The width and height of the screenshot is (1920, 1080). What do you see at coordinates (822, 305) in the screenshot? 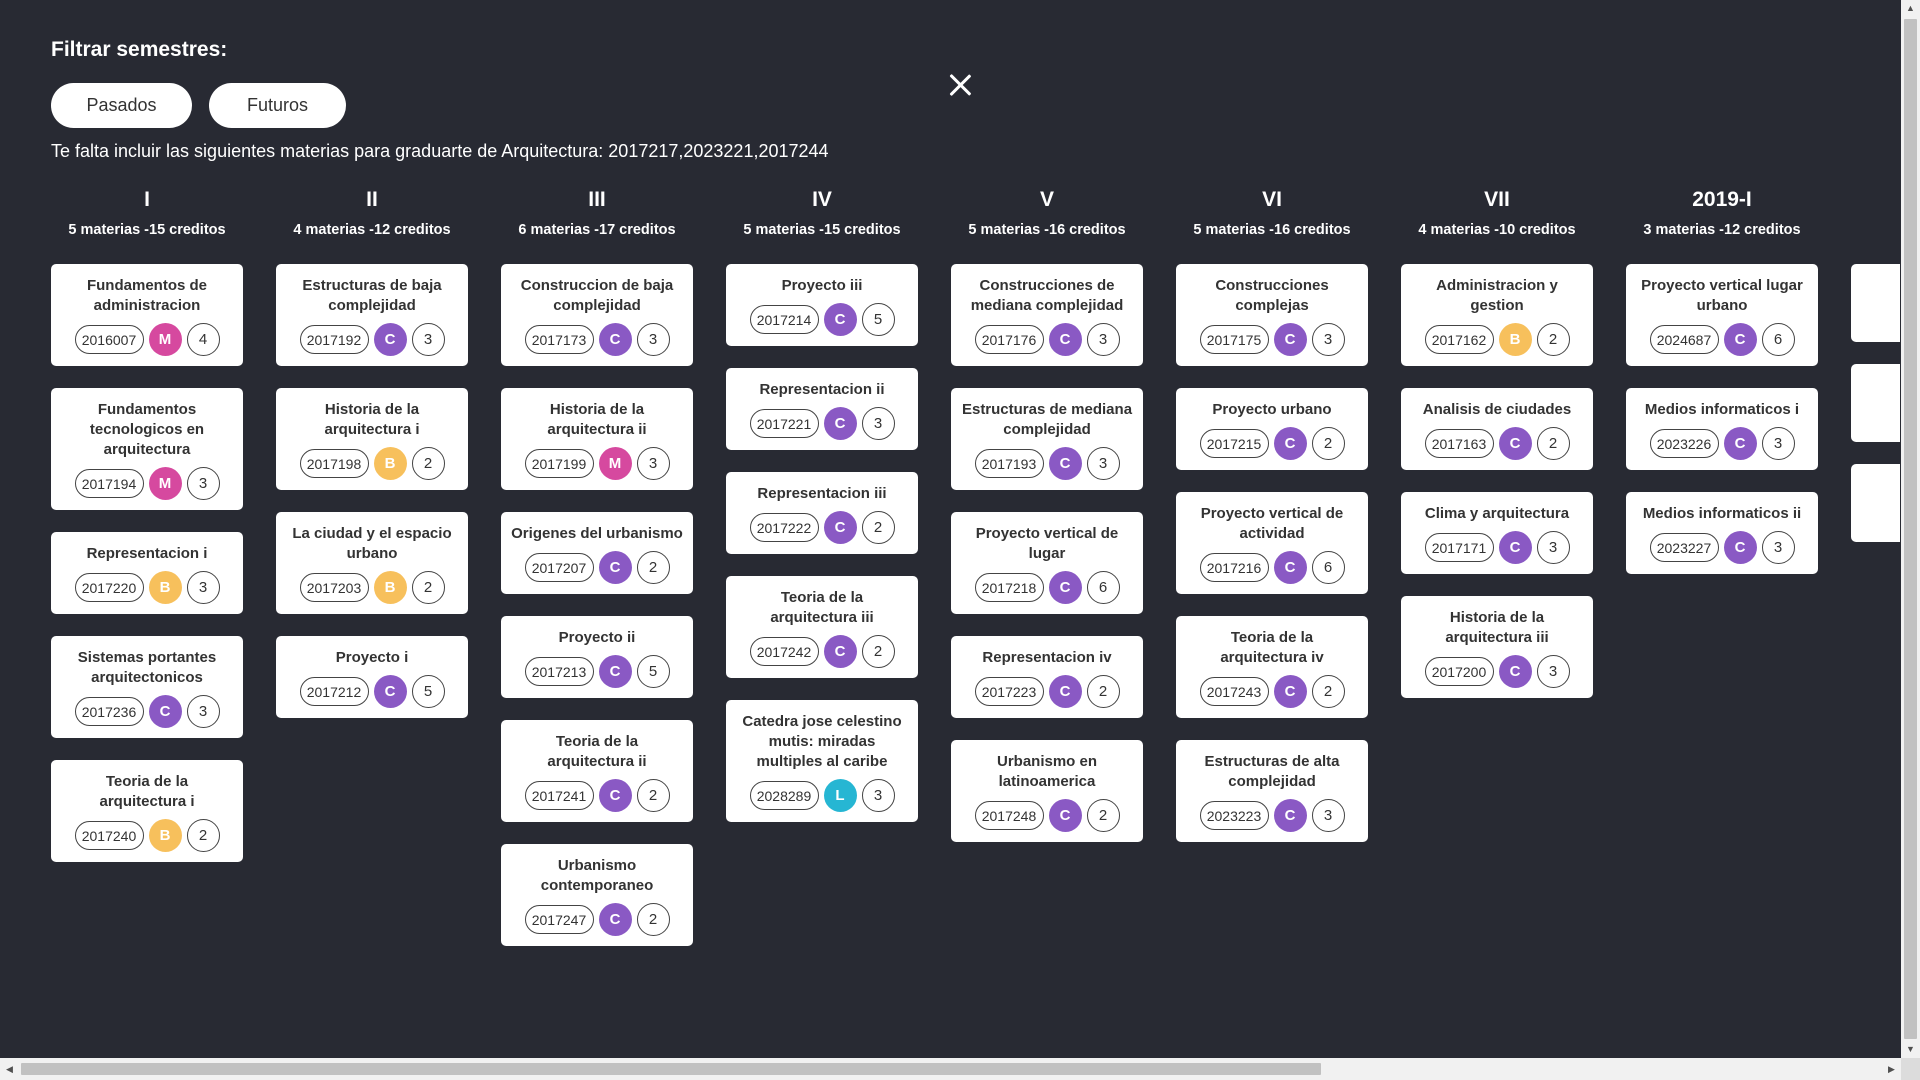
I see `course-card: Proyecto iii 2017214 C 5` at bounding box center [822, 305].